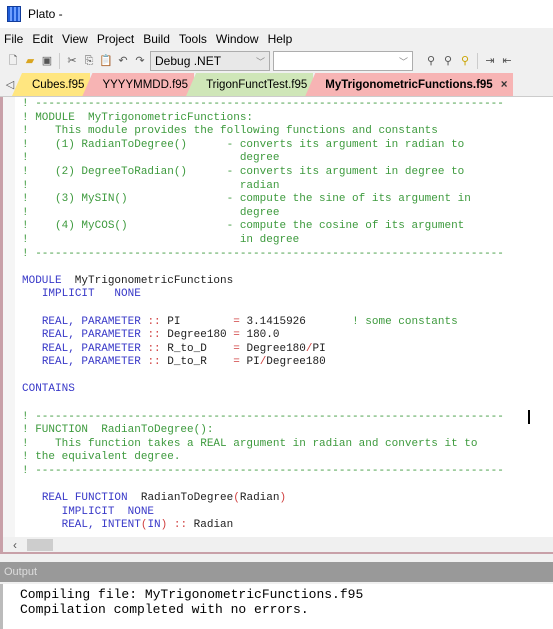  Describe the element at coordinates (257, 85) in the screenshot. I see `tab-label: TrigonFunctTest.f95` at that location.